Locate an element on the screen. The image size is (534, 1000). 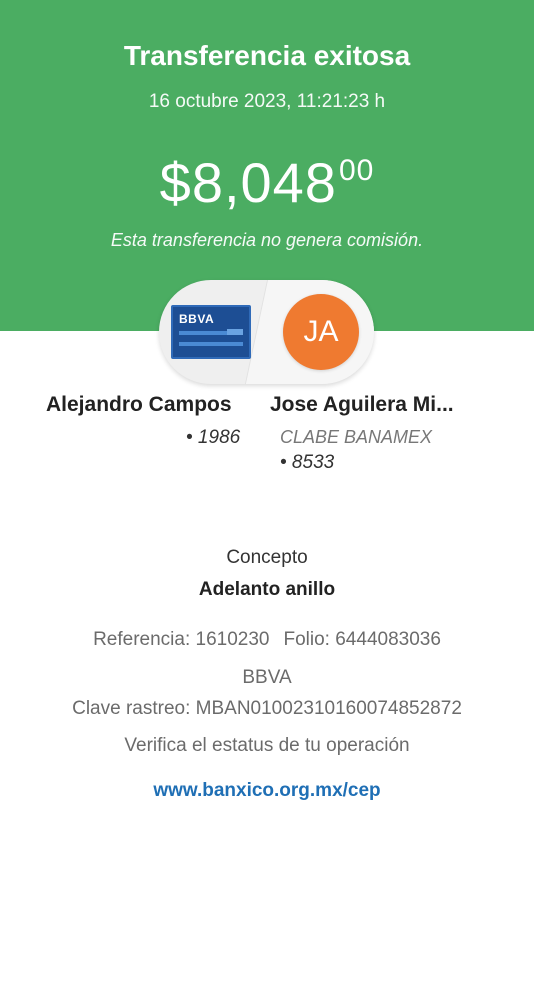
amount-main: $8,048 is located at coordinates (248, 182).